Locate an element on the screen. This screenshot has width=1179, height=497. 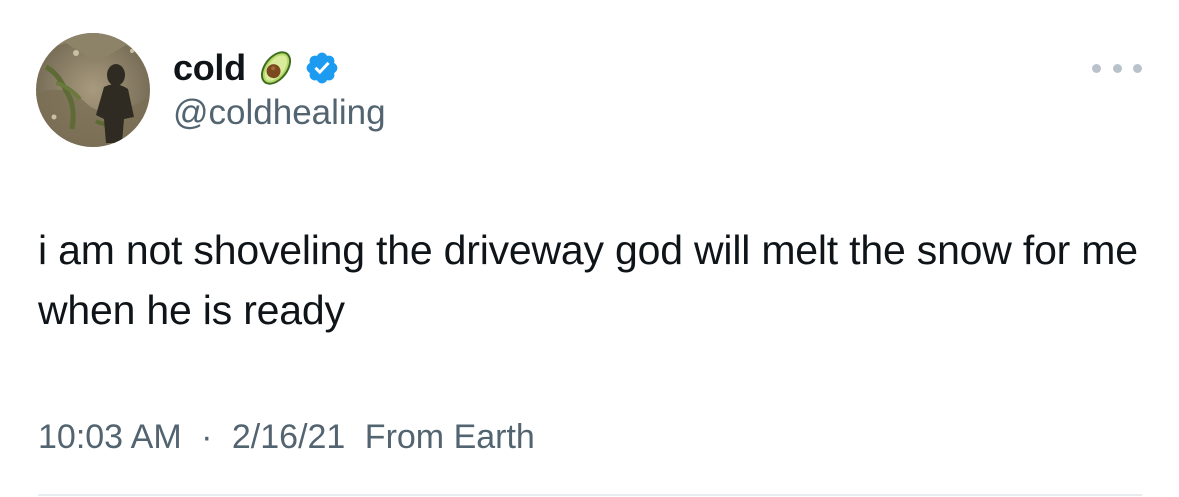
tweet-date: 2/16/21 is located at coordinates (288, 437).